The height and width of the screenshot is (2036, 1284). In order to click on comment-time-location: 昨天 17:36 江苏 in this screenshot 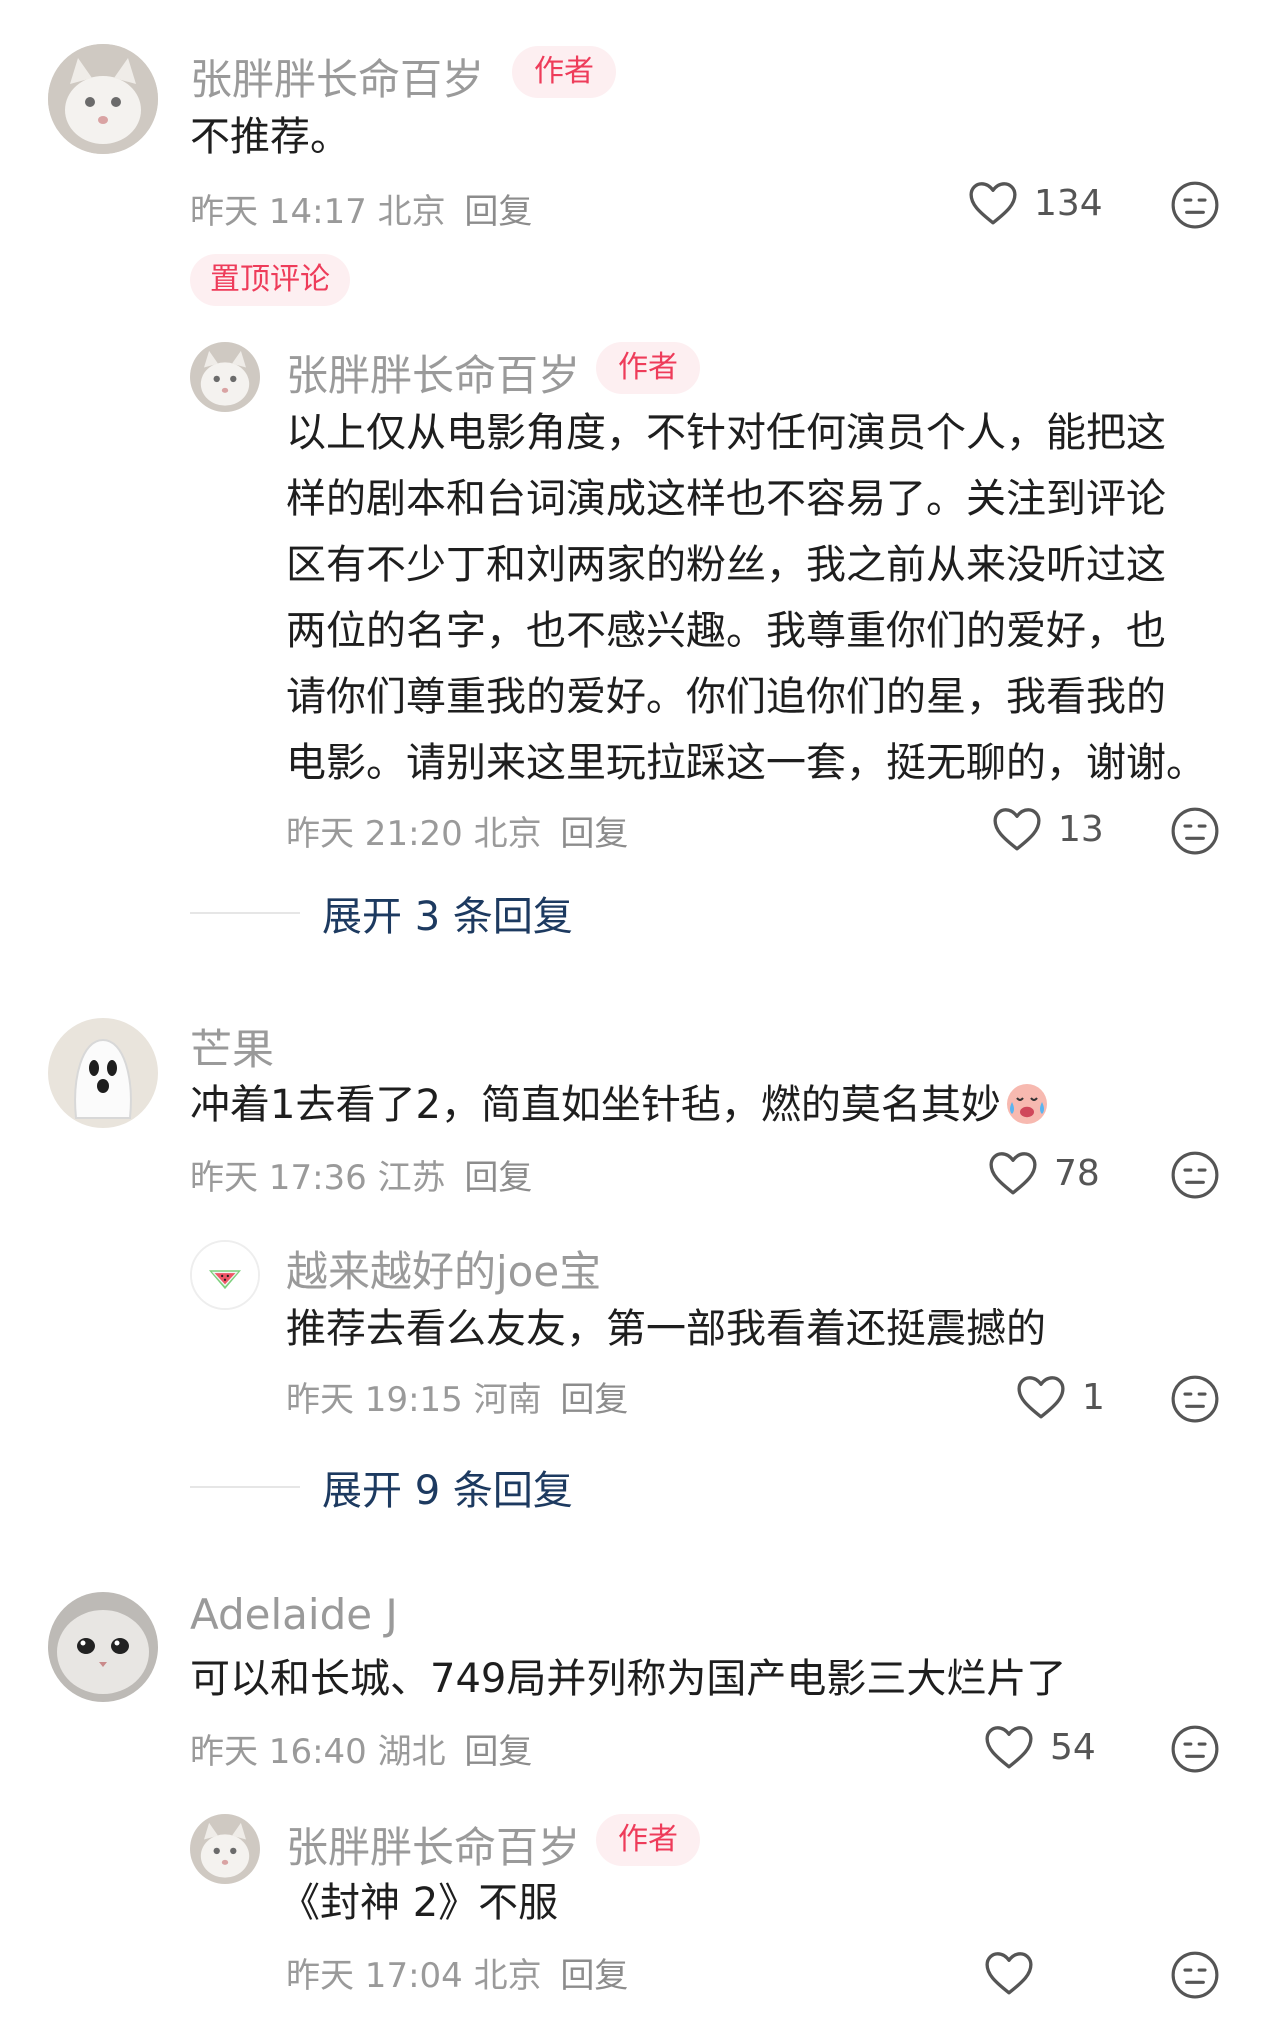, I will do `click(318, 1178)`.